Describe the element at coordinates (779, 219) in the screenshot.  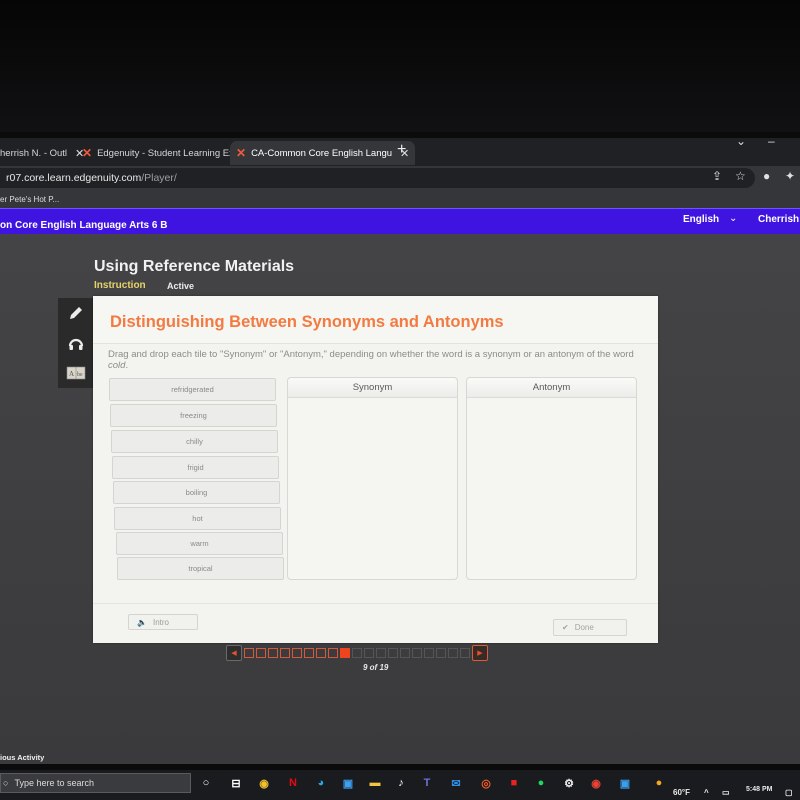
I see `user-menu: Cherrish J` at that location.